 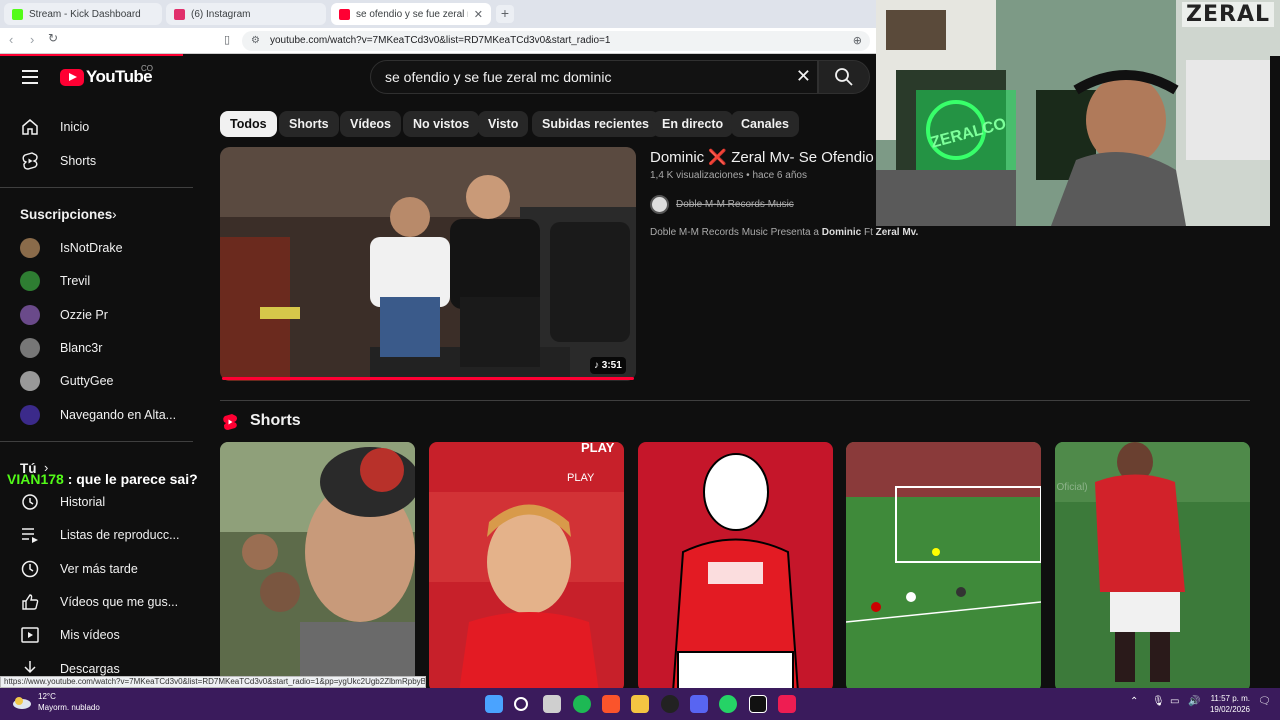 What do you see at coordinates (857, 41) in the screenshot?
I see `zoom-icon: ⊕` at bounding box center [857, 41].